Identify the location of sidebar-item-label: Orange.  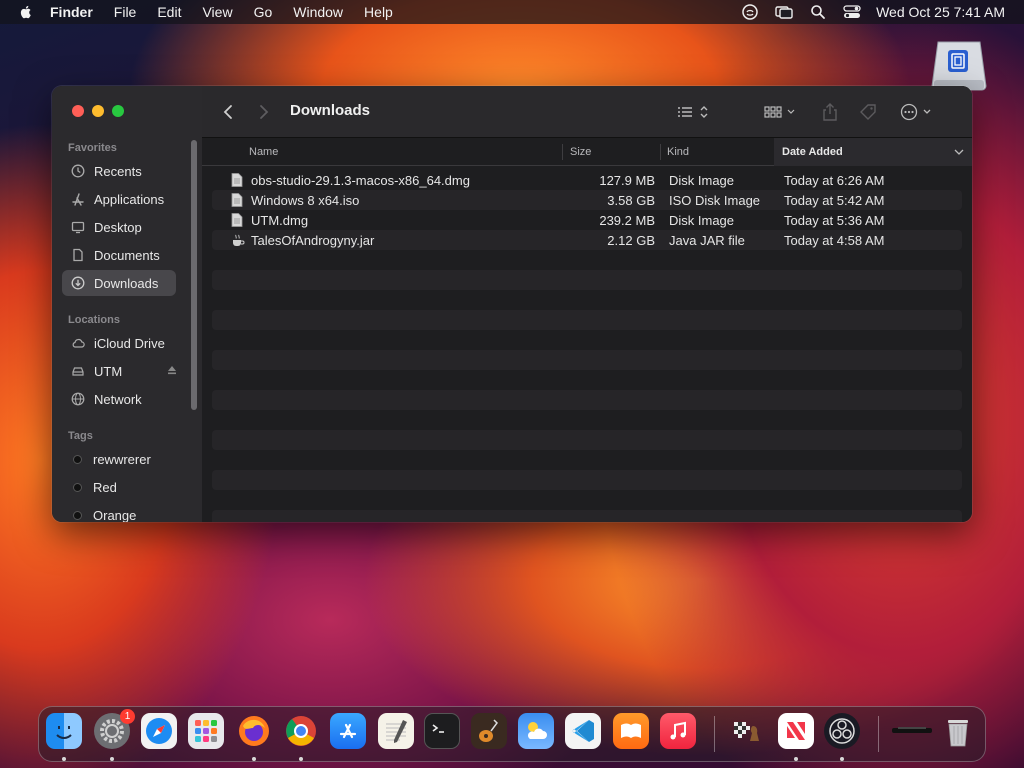
(115, 515).